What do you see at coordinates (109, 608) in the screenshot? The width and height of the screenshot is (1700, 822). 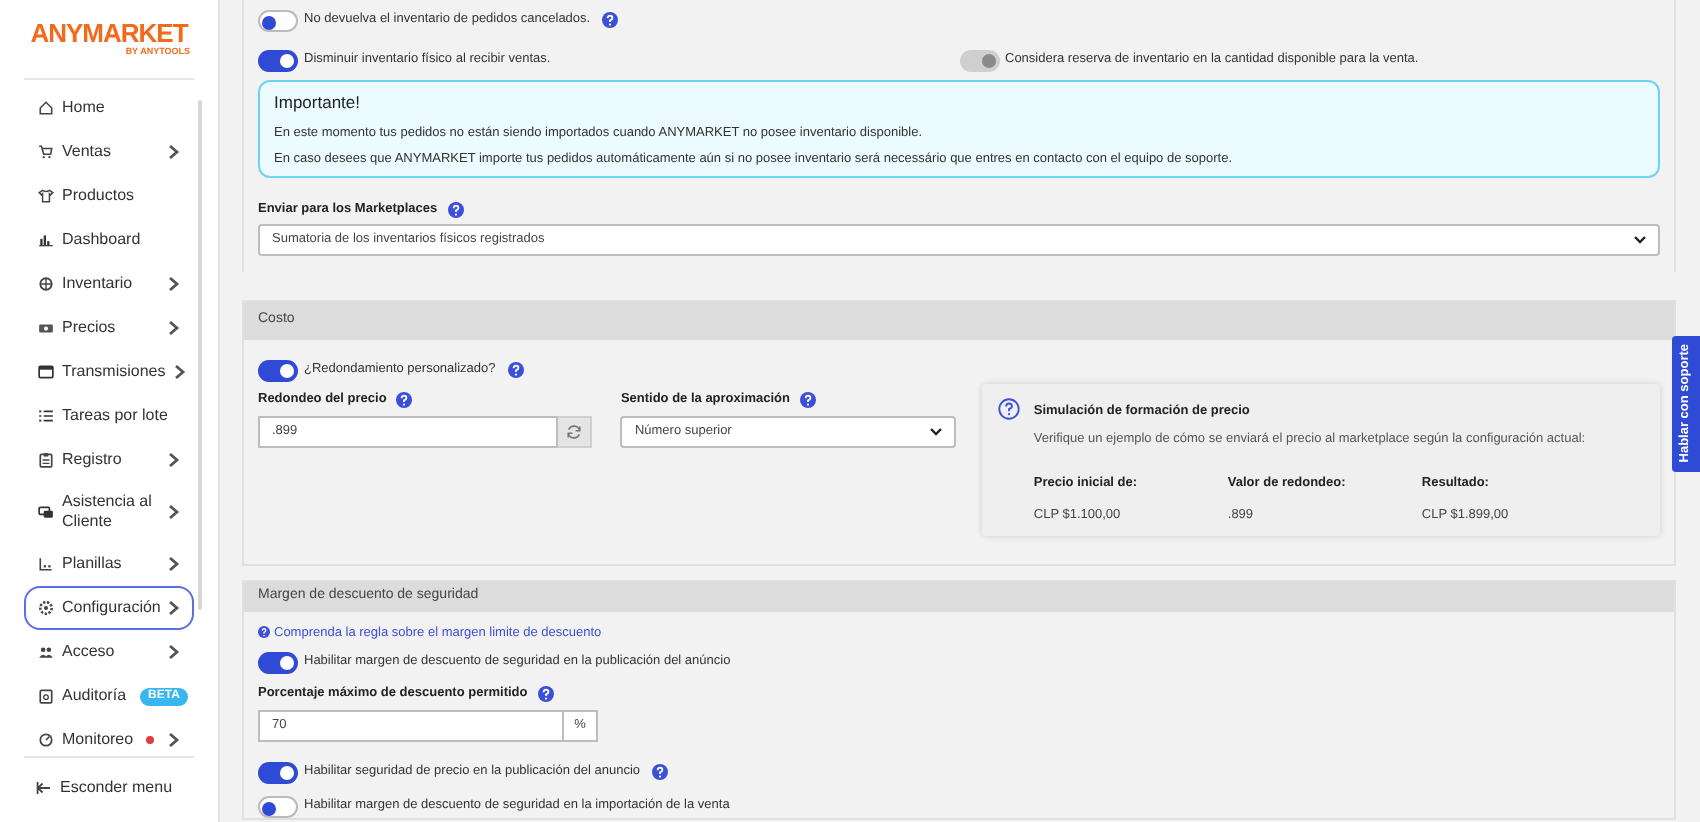 I see `sidebar-item: Configuración` at bounding box center [109, 608].